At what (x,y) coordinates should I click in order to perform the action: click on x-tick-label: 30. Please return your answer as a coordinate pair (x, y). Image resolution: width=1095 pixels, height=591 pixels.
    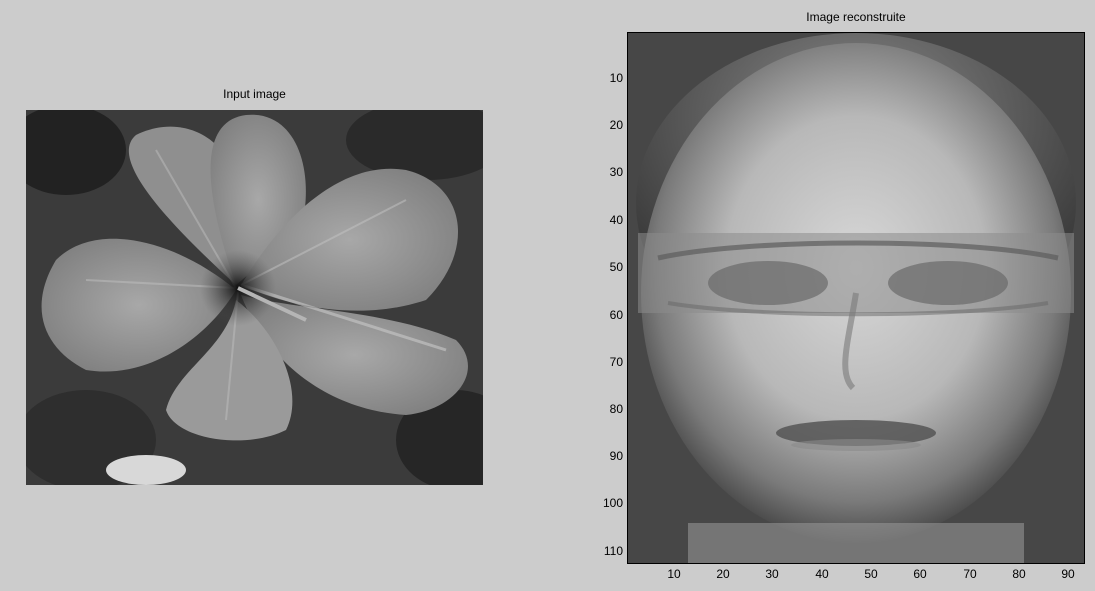
    Looking at the image, I should click on (772, 574).